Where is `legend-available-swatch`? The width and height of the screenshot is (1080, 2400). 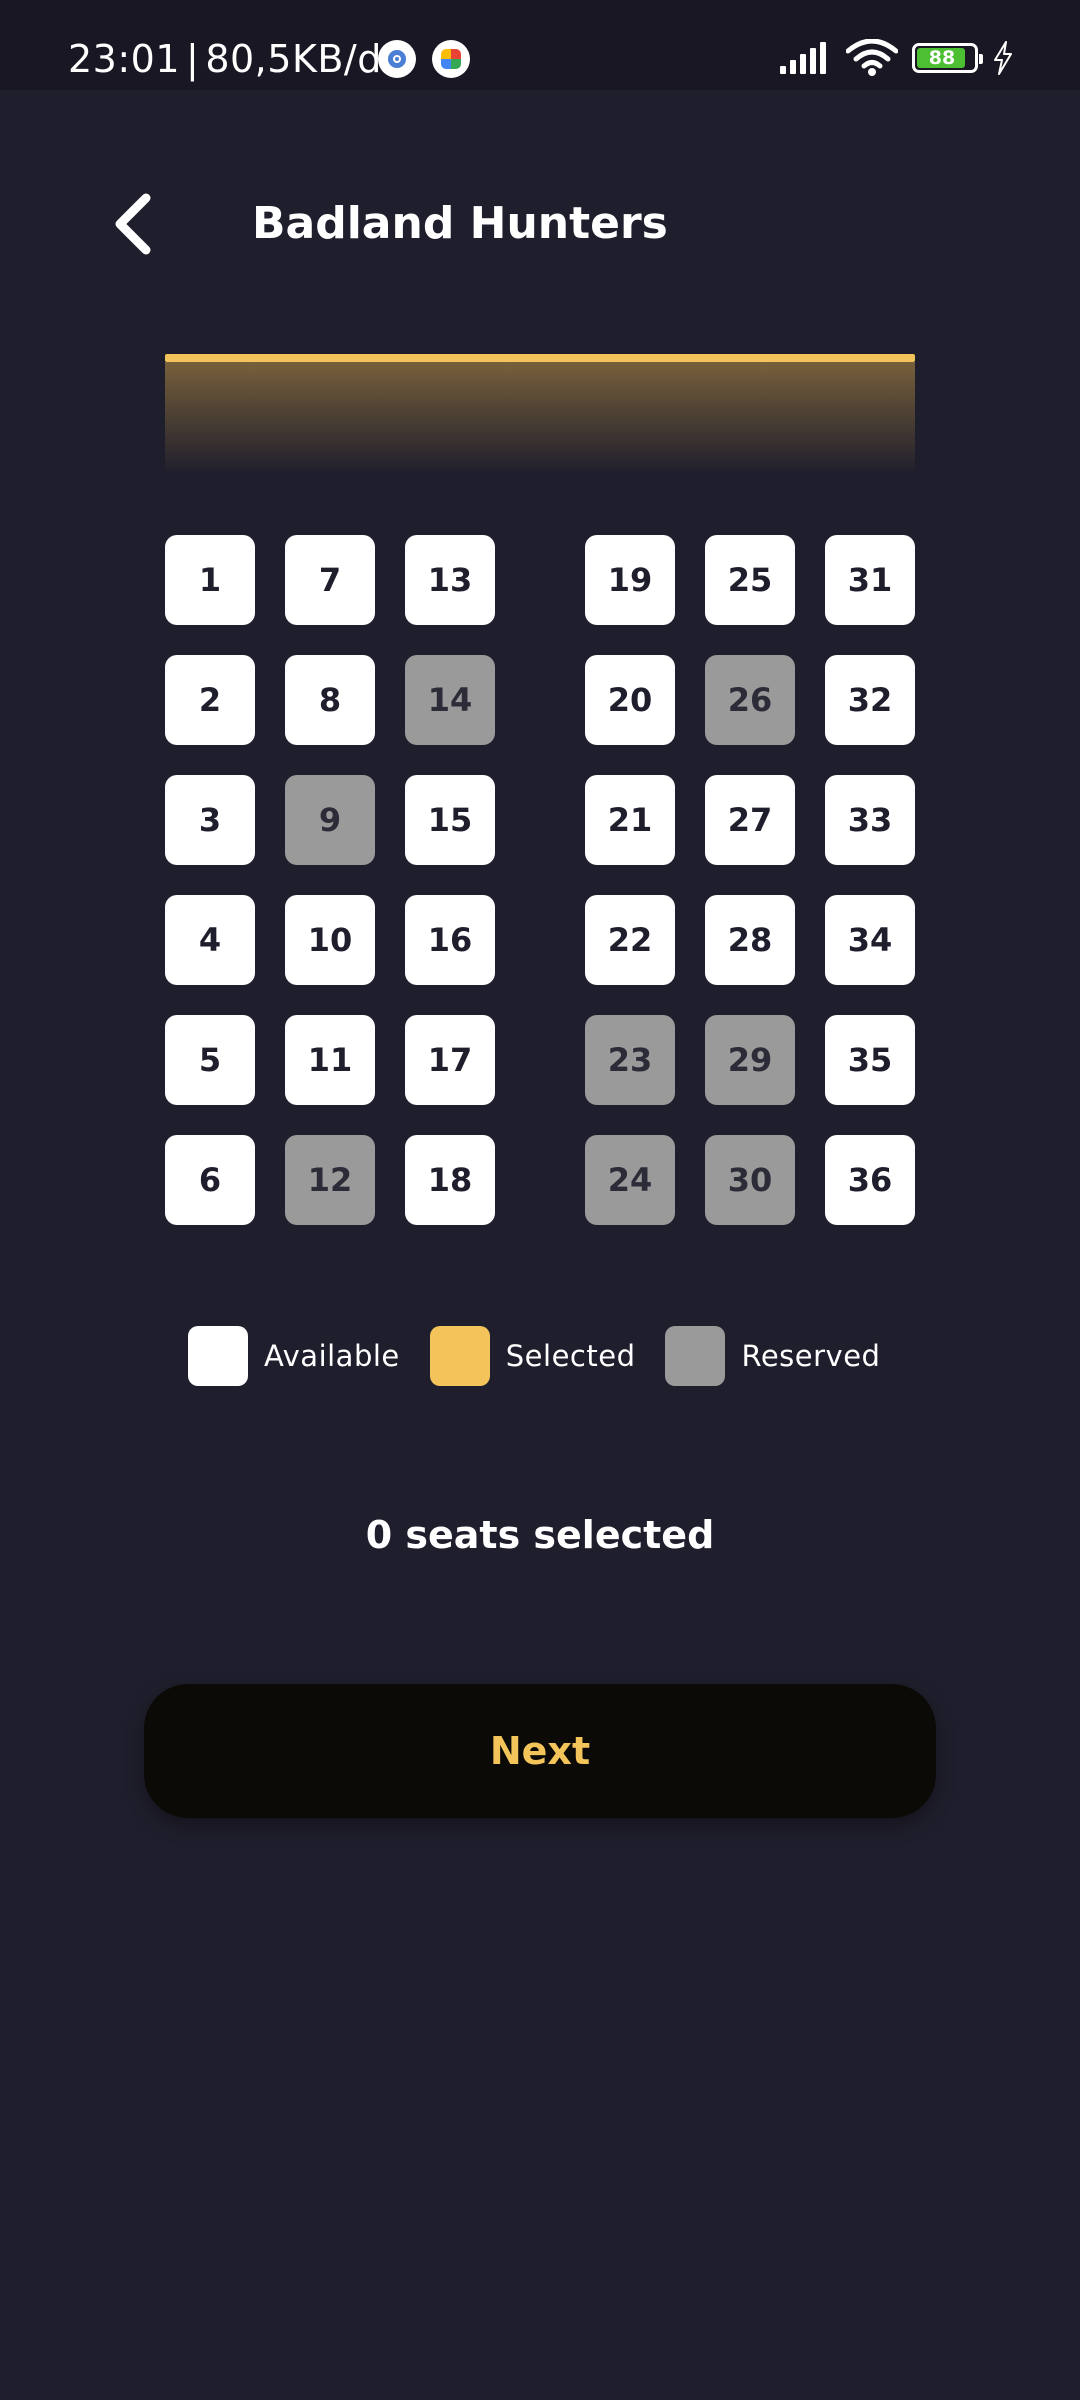
legend-available-swatch is located at coordinates (218, 1356).